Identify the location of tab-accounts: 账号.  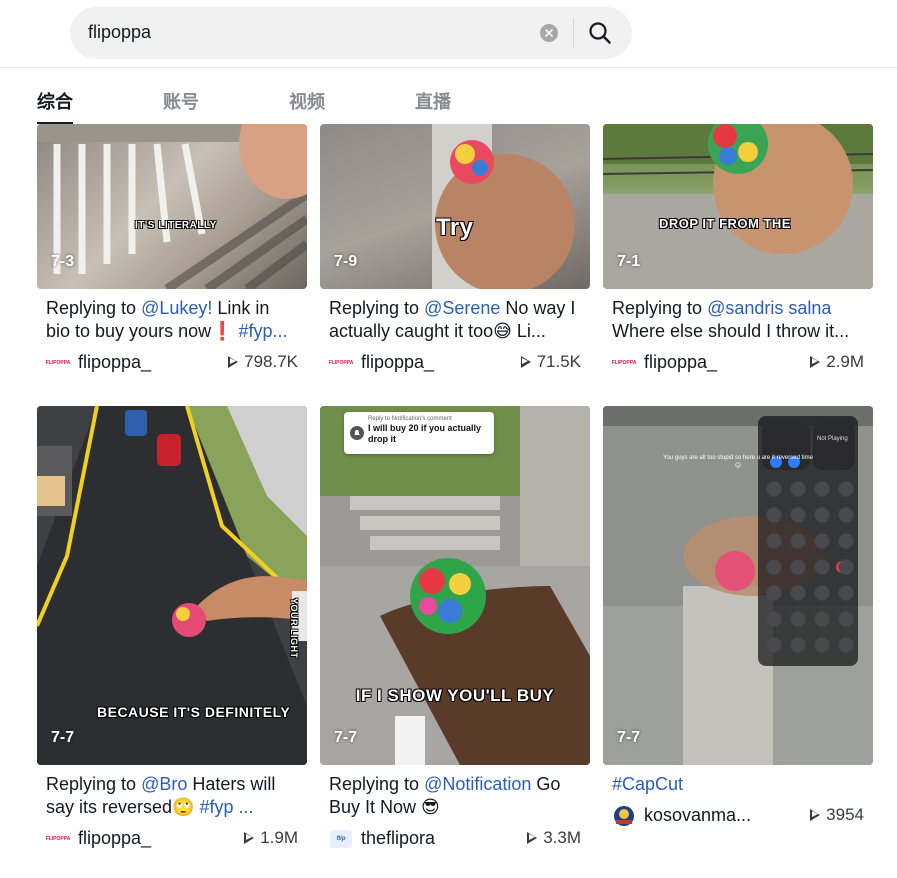
(181, 101).